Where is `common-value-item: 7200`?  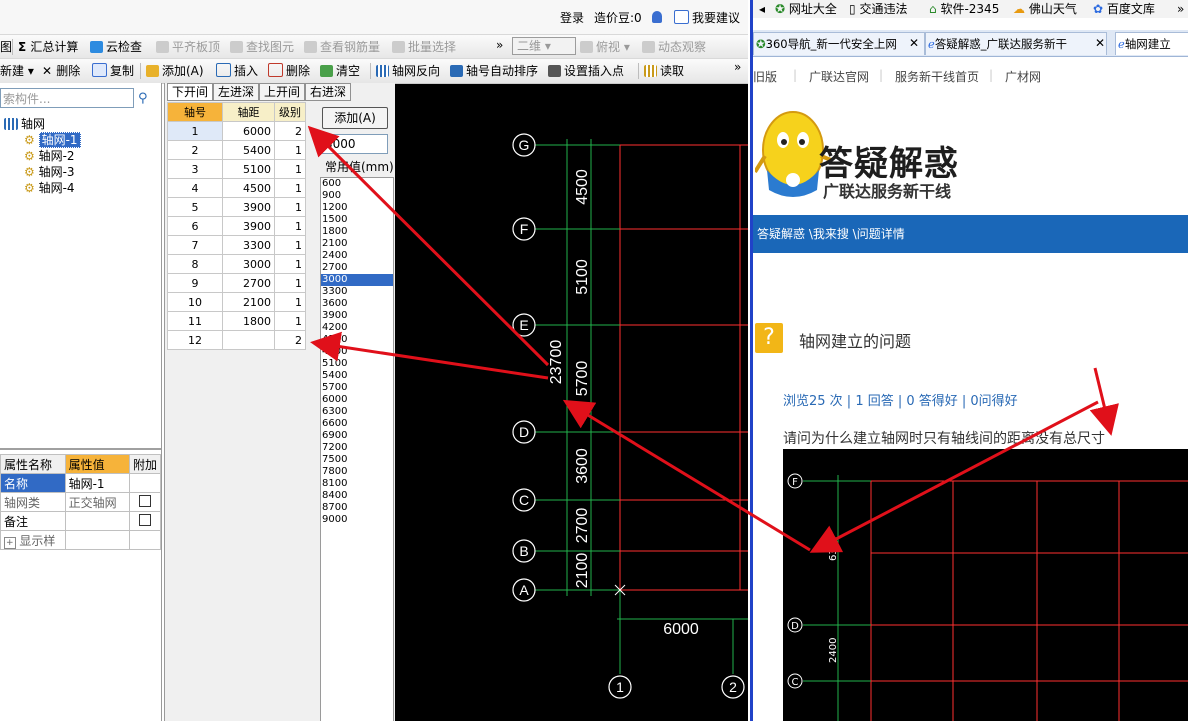
common-value-item: 7200 is located at coordinates (357, 448).